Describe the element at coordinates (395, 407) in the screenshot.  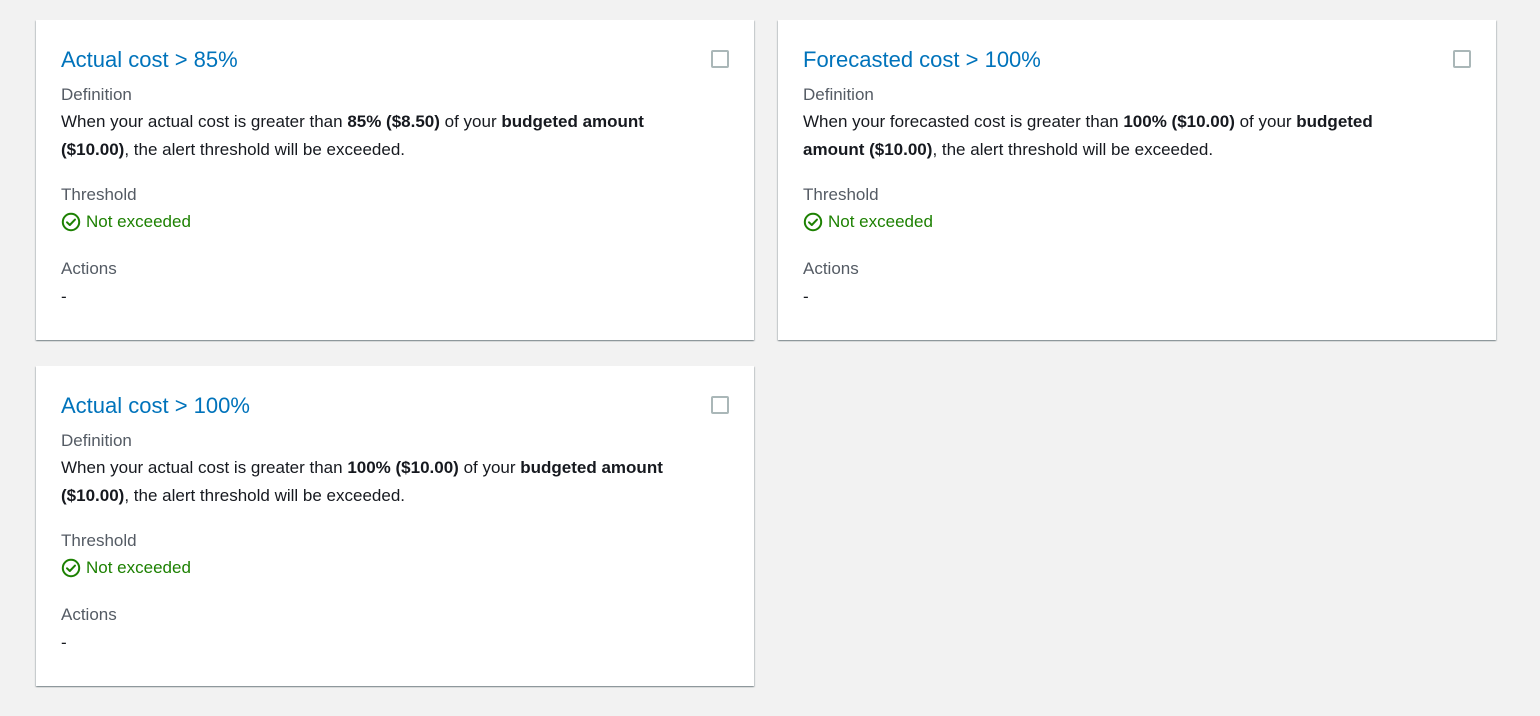
I see `card-header: Actual cost > 100%` at that location.